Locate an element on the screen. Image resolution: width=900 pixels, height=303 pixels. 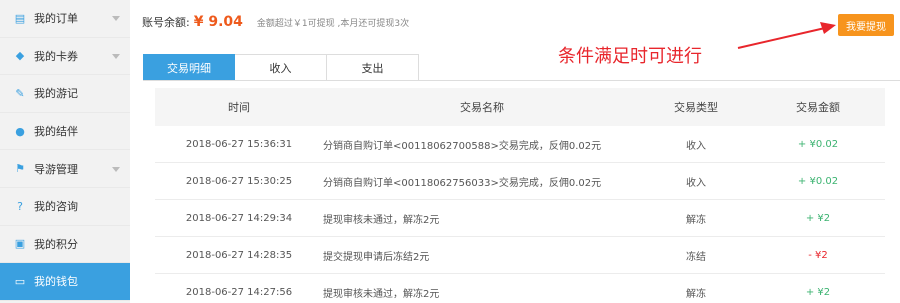
balance-label: 账号余额: is located at coordinates (166, 22).